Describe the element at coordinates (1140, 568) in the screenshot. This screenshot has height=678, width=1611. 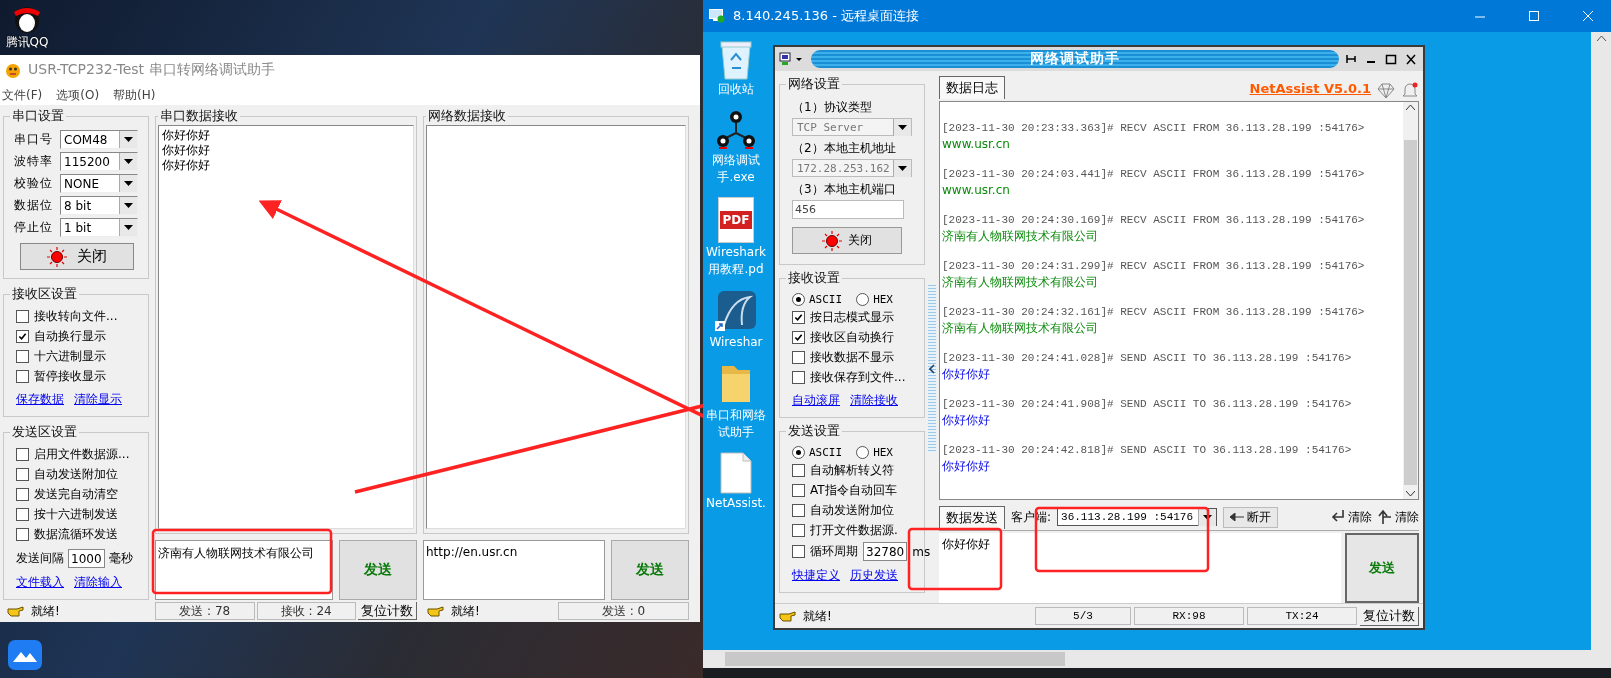
I see `send-input-field: 你好你好` at that location.